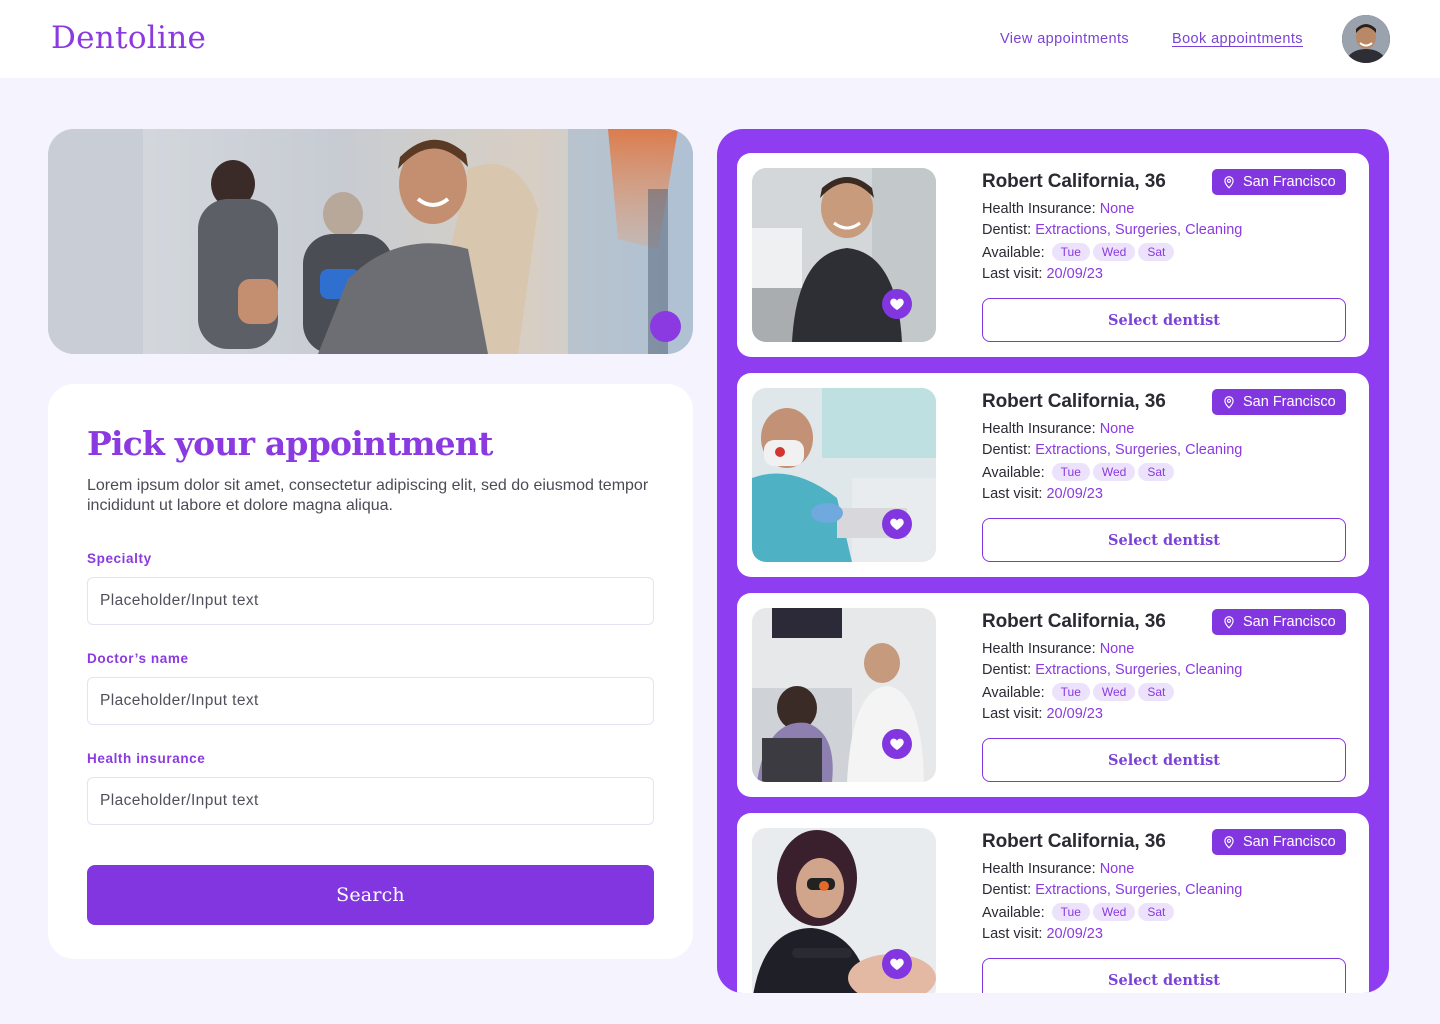 The width and height of the screenshot is (1440, 1024). I want to click on specialty-input, so click(370, 601).